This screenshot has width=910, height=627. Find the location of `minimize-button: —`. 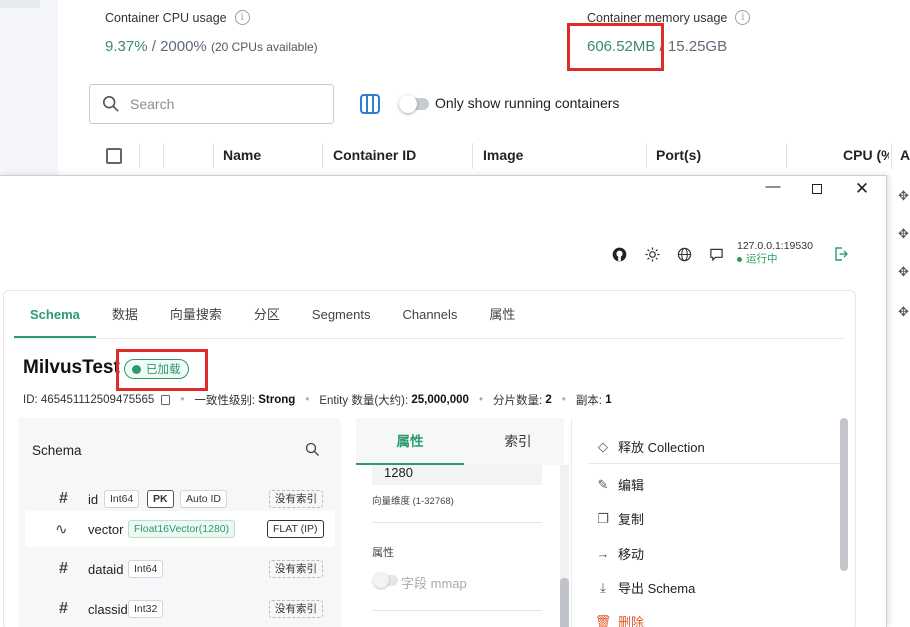

minimize-button: — is located at coordinates (773, 186).